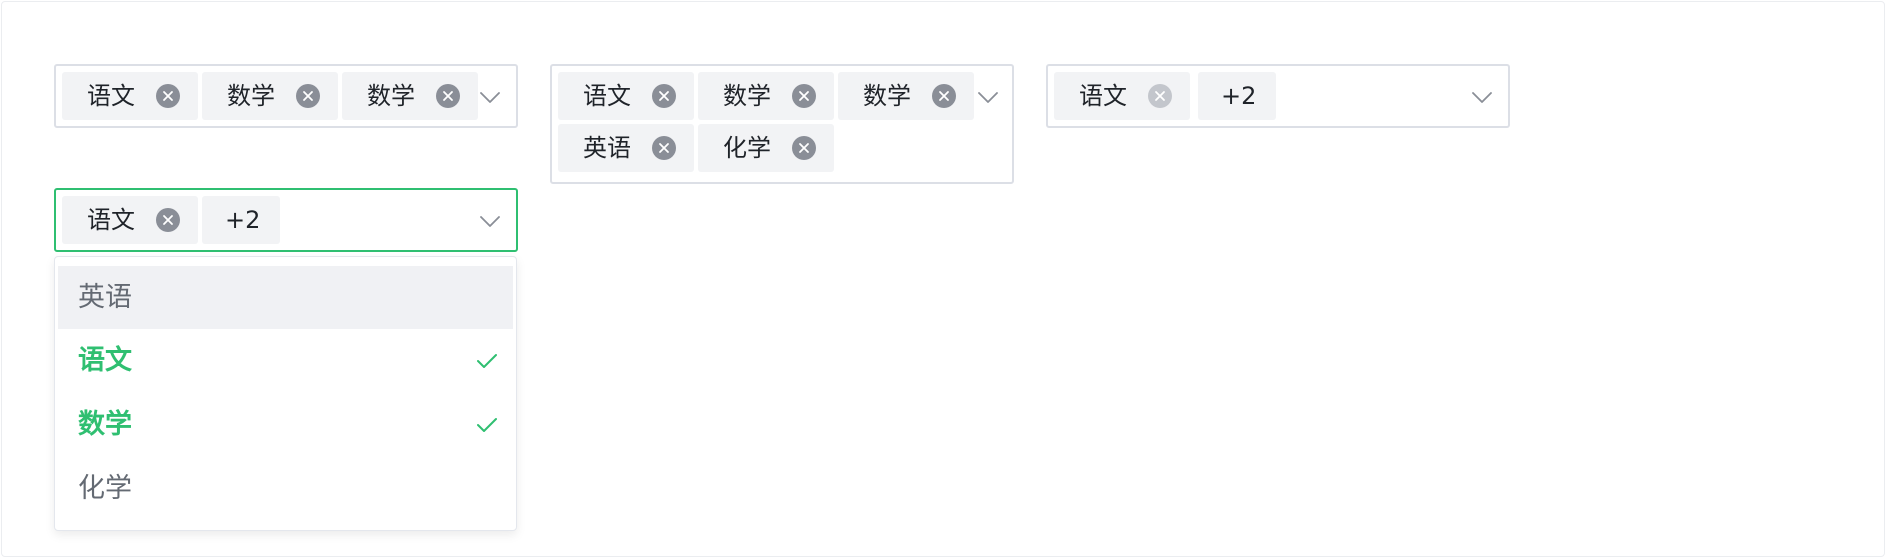 The width and height of the screenshot is (1888, 560). I want to click on dropdown-option: 英语, so click(285, 297).